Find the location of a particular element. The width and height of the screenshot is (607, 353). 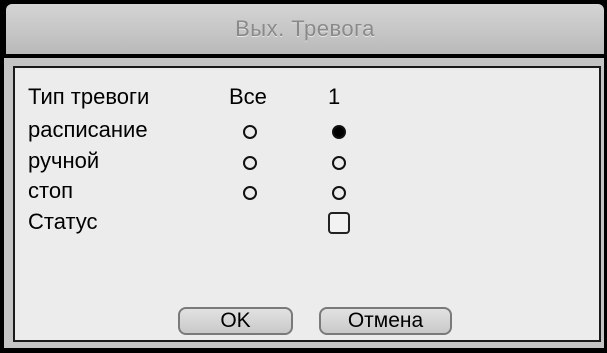

row-label-stop: стоп is located at coordinates (50, 190).